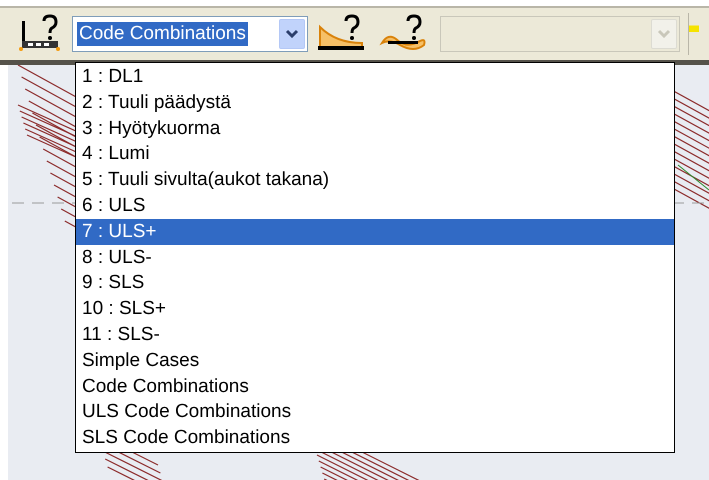  What do you see at coordinates (375, 412) in the screenshot?
I see `dropdown-option: ULS Code Combinations` at bounding box center [375, 412].